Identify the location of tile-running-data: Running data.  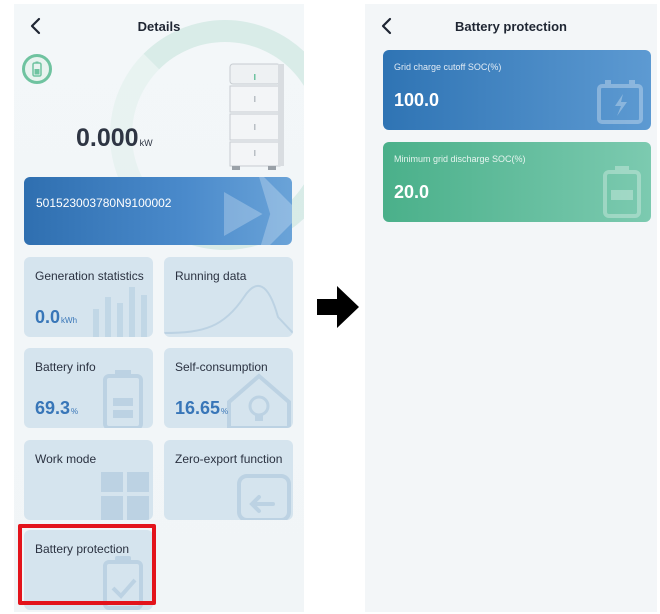
(228, 297).